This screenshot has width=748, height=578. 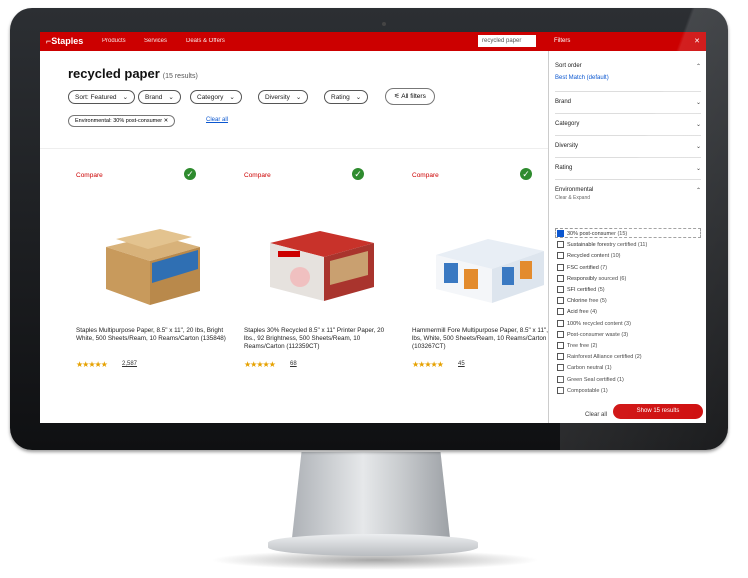 I want to click on clear-all-link: Clear all, so click(x=217, y=120).